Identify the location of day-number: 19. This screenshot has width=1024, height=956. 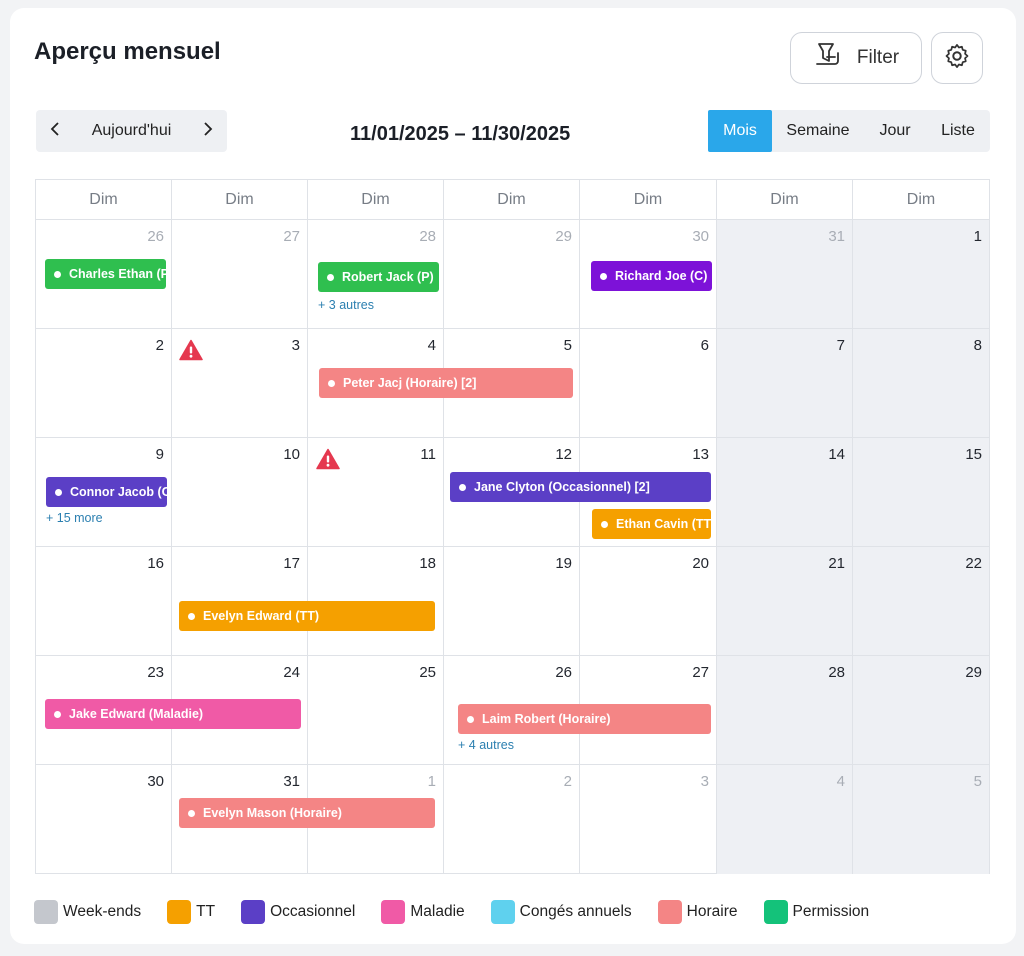
(563, 563).